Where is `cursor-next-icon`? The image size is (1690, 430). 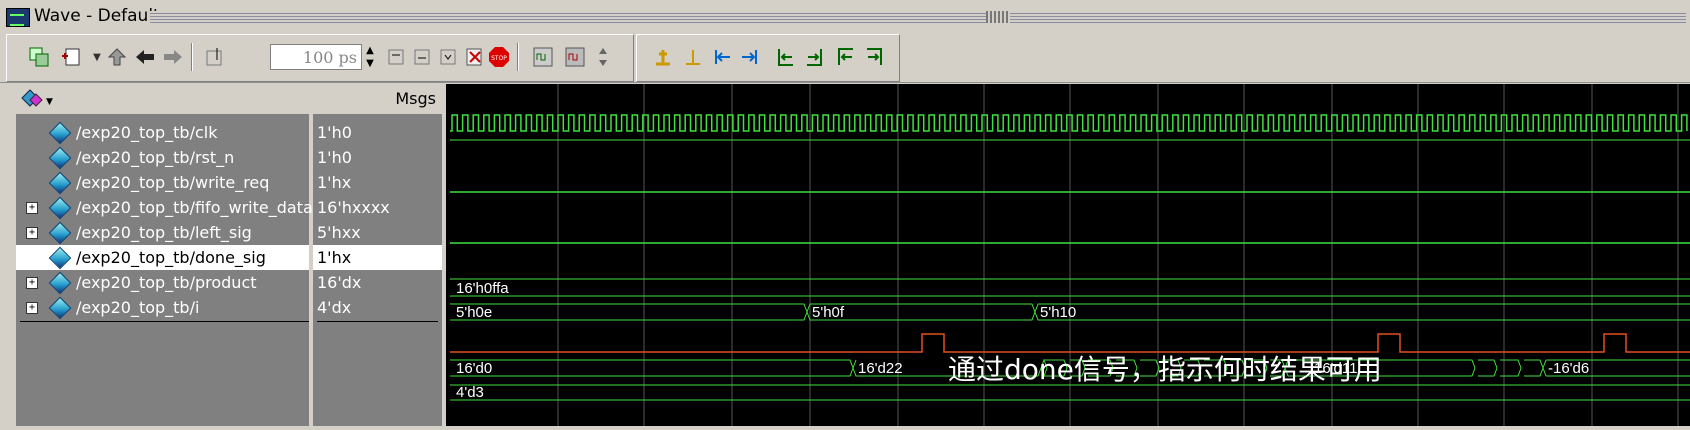 cursor-next-icon is located at coordinates (749, 57).